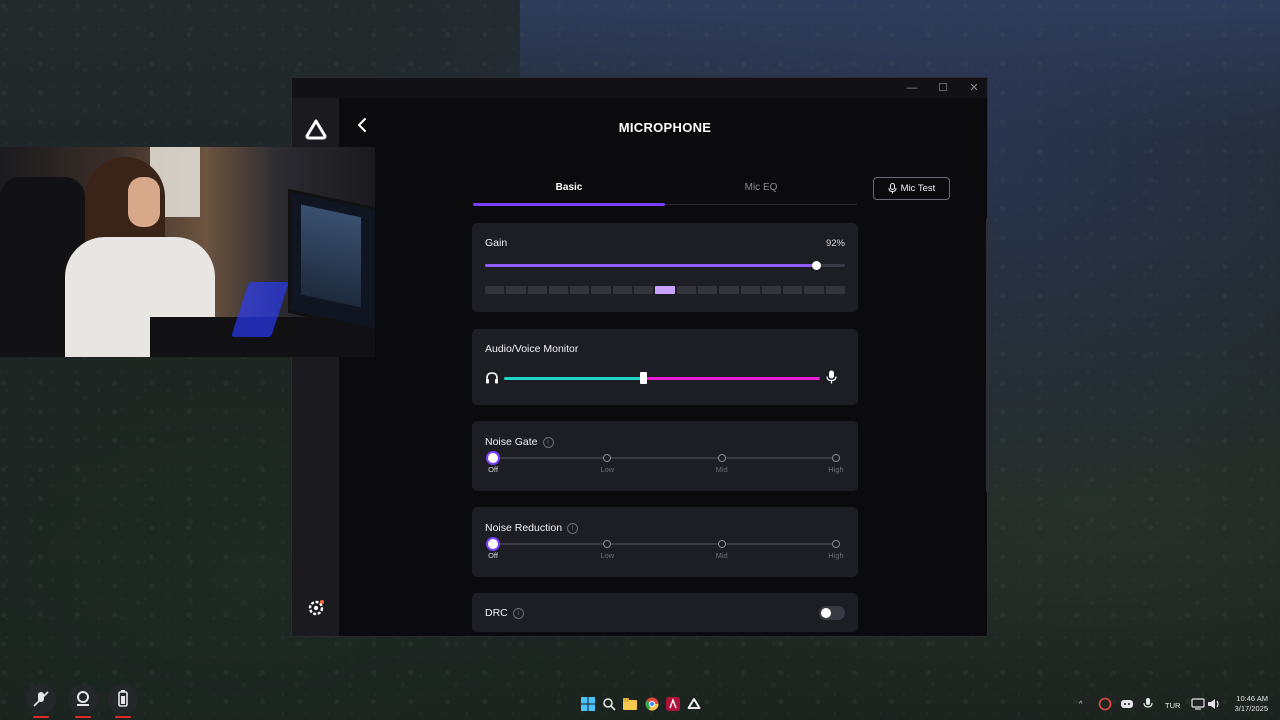 The width and height of the screenshot is (1280, 720). Describe the element at coordinates (666, 549) in the screenshot. I see `noise-reduction-slider: Off Low Mid High` at that location.